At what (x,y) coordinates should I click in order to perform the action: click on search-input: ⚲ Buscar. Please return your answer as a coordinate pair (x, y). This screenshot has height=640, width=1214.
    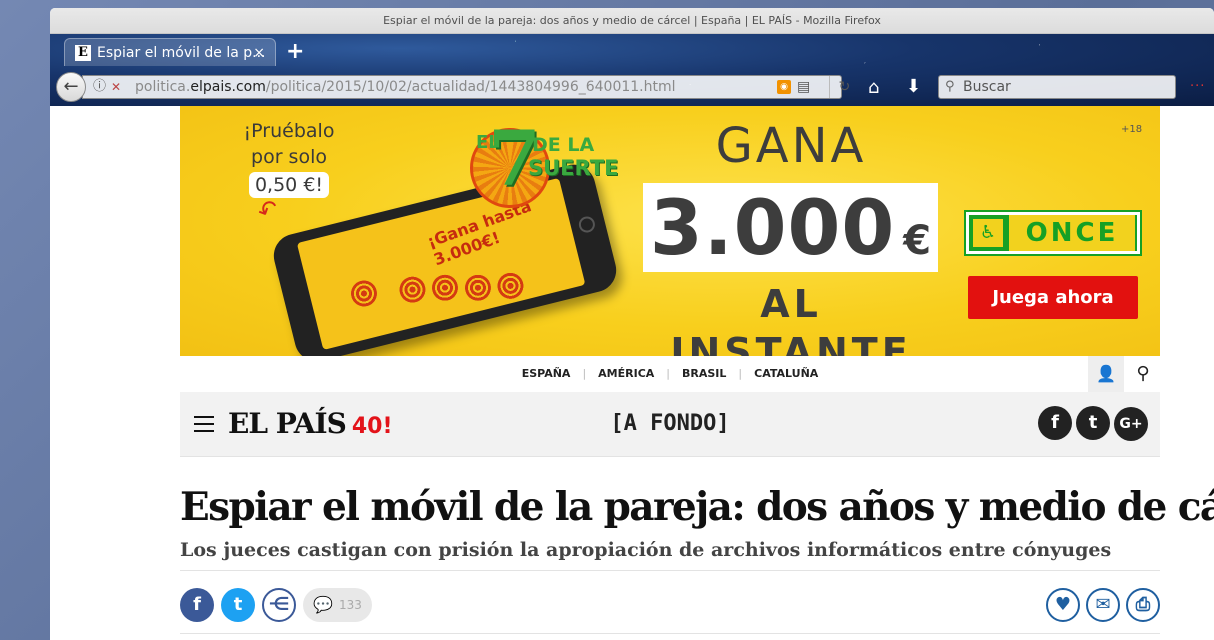
    Looking at the image, I should click on (1057, 87).